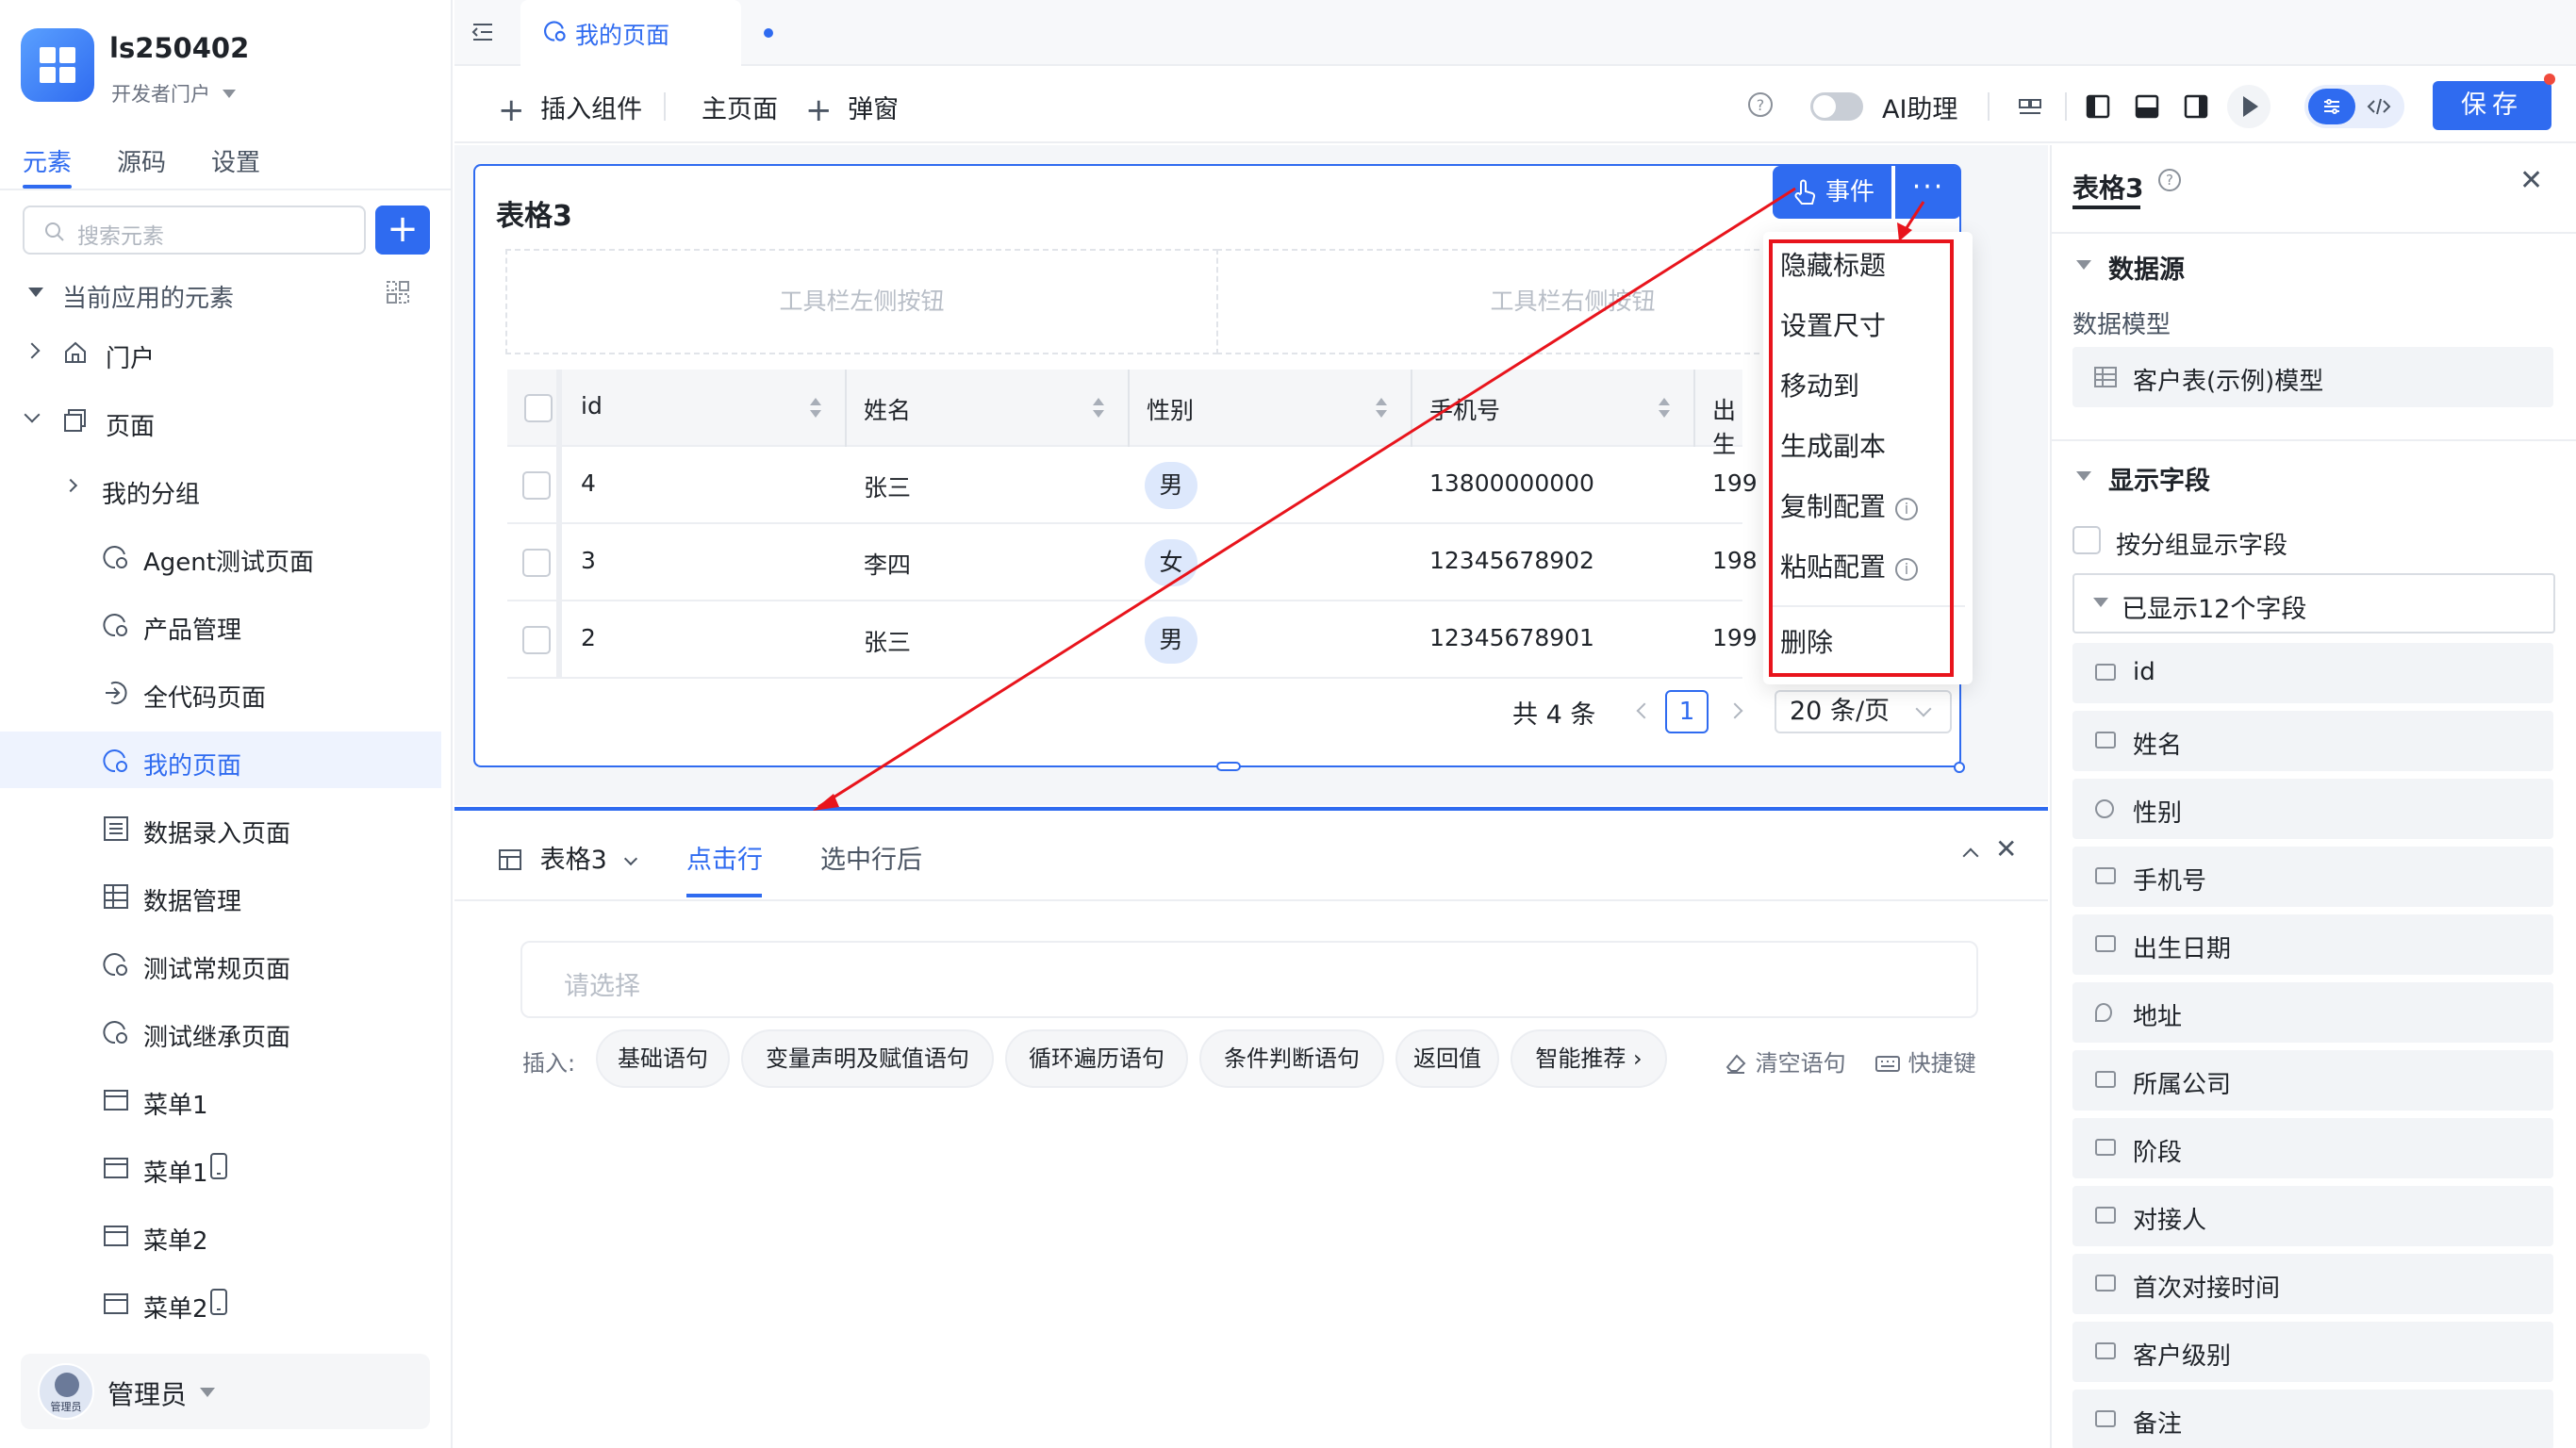 The image size is (2576, 1448). Describe the element at coordinates (1734, 710) in the screenshot. I see `chevron-right-icon` at that location.